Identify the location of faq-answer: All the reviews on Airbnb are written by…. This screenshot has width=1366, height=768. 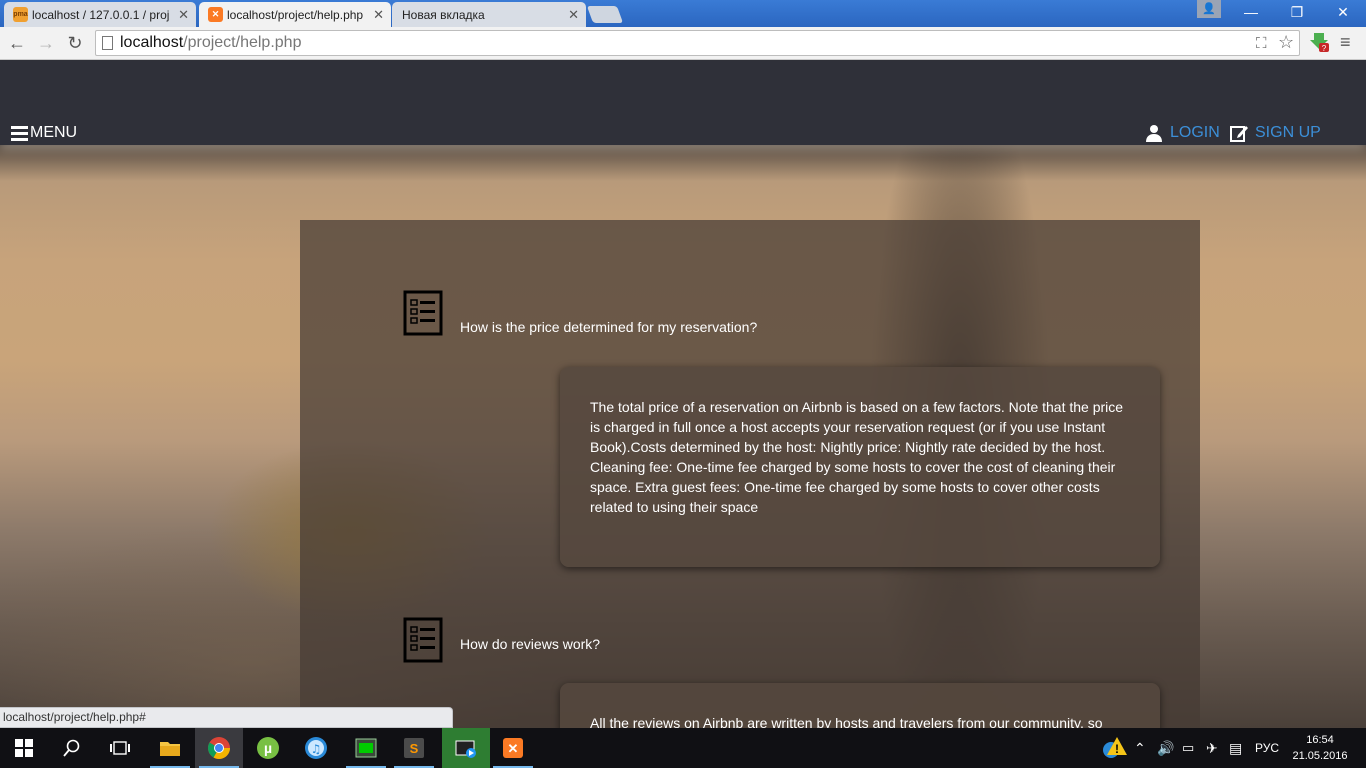
(860, 705).